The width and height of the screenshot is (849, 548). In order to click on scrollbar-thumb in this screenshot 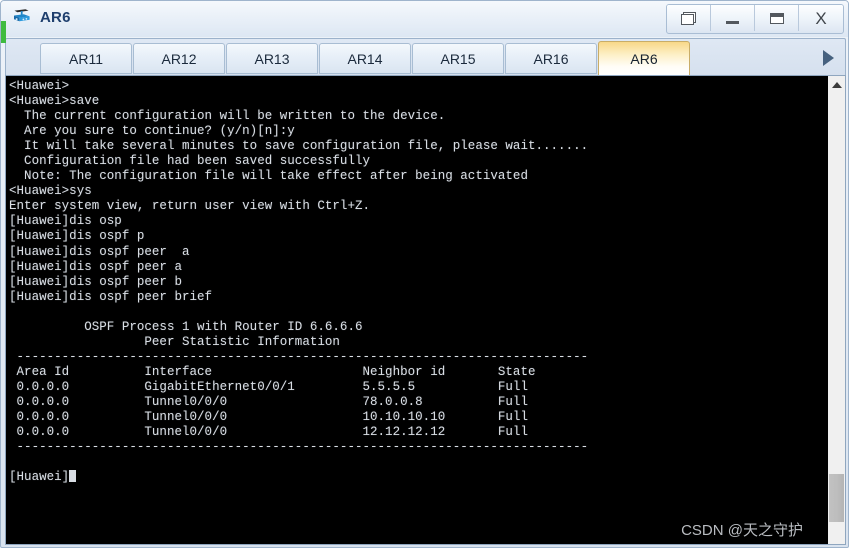, I will do `click(836, 498)`.